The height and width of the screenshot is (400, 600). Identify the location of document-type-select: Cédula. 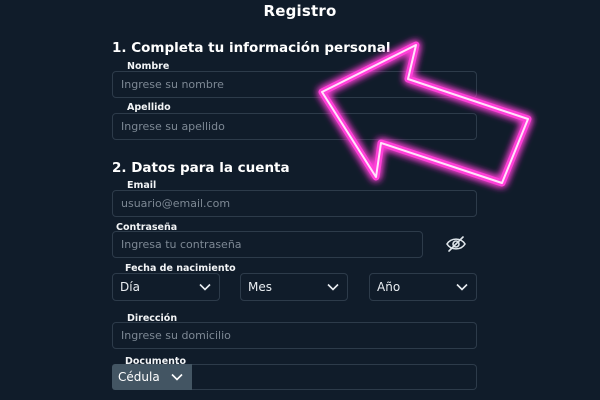
(152, 377).